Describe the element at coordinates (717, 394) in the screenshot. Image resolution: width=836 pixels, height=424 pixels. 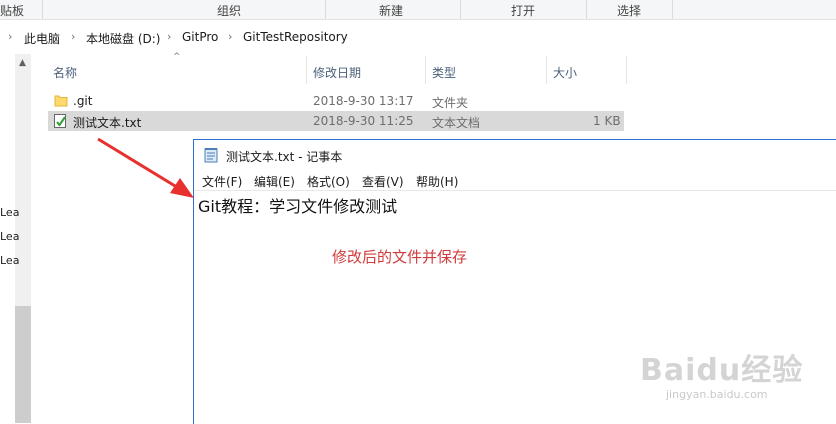
I see `watermark-url: jingyan.baidu.com` at that location.